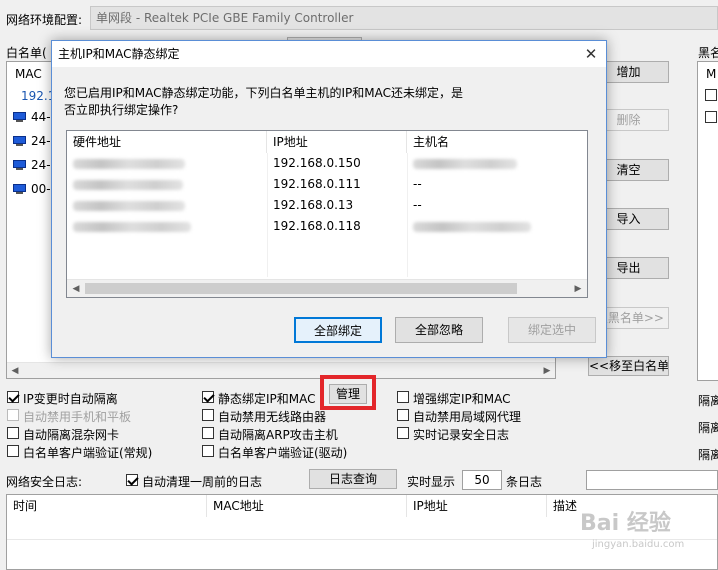  I want to click on ignore-all-button: 全部忽略, so click(439, 330).